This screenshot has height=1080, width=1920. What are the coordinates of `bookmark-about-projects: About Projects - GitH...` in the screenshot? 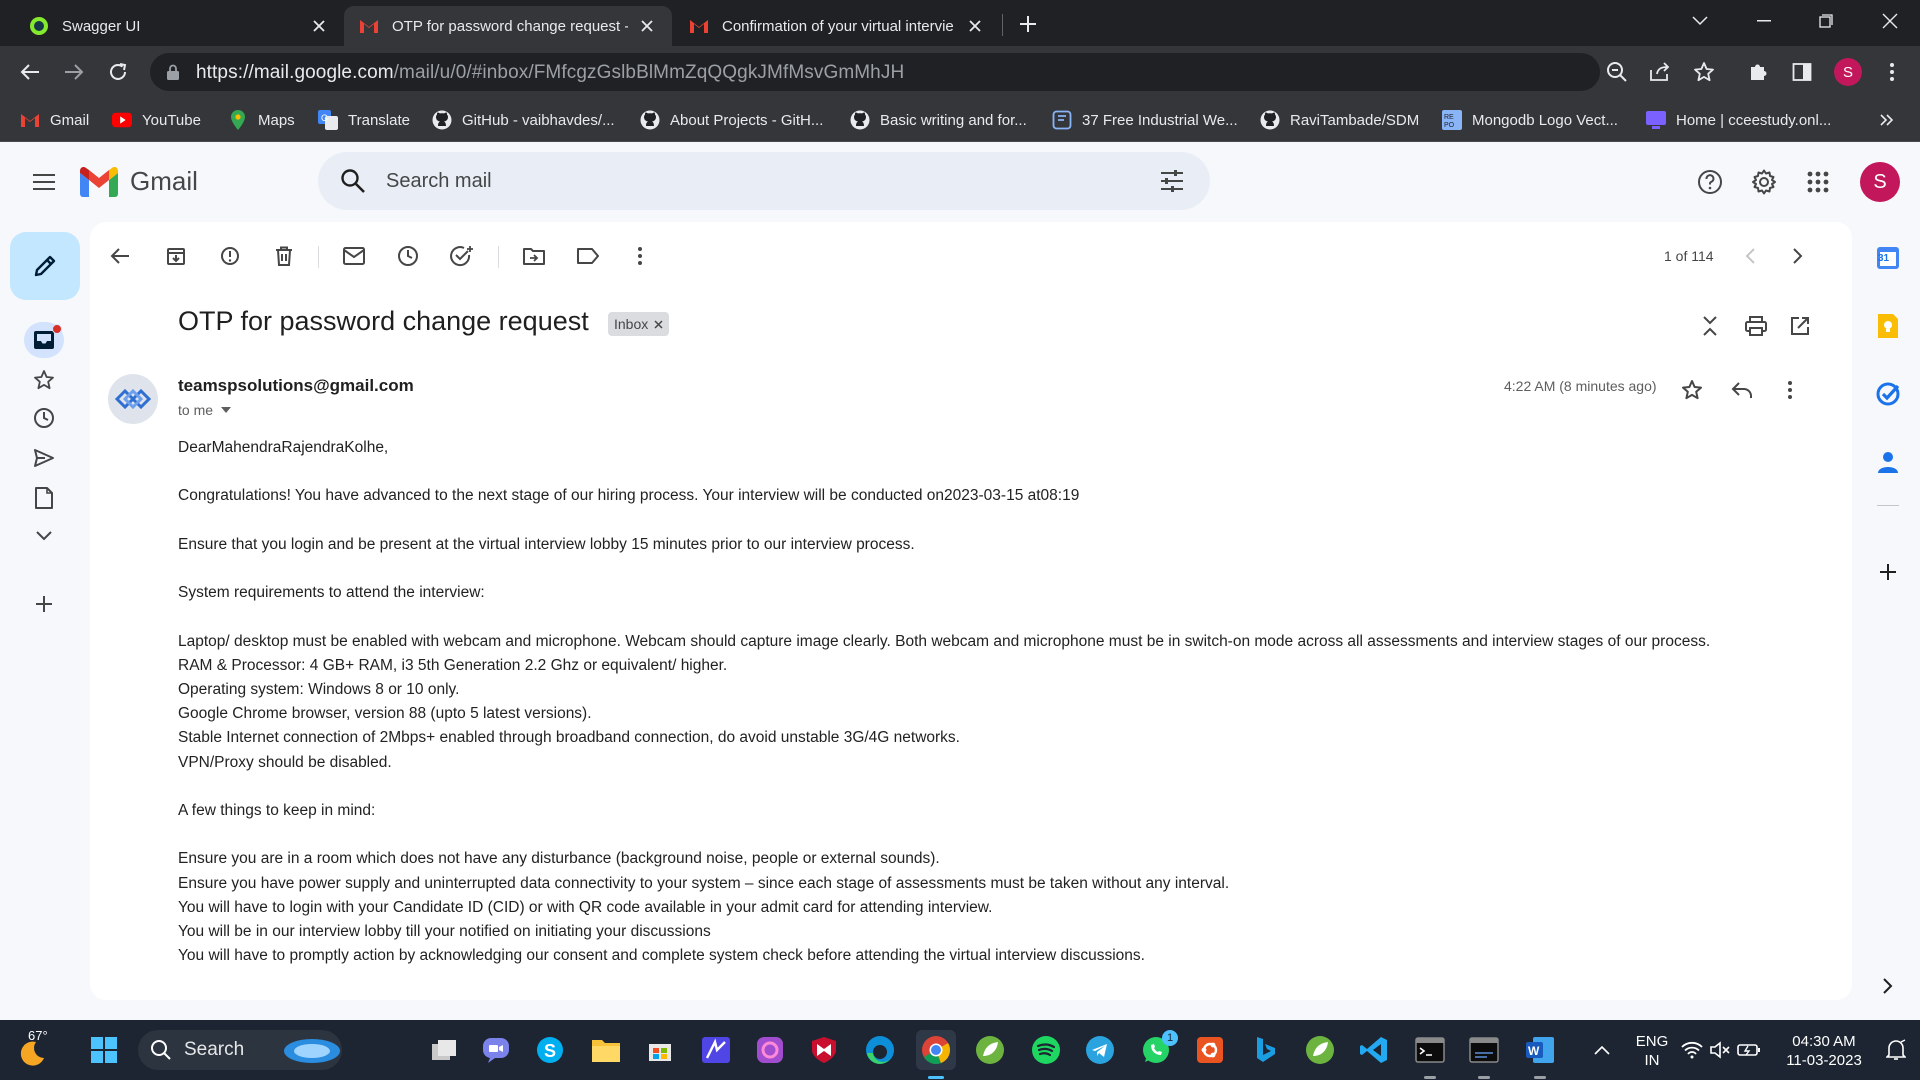 It's located at (731, 120).